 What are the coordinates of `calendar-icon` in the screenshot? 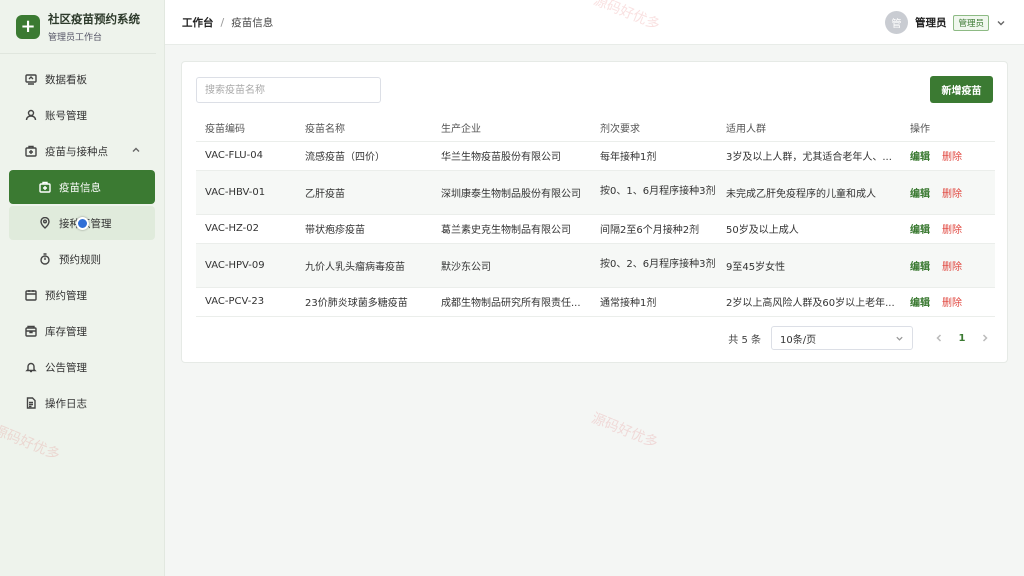 It's located at (31, 295).